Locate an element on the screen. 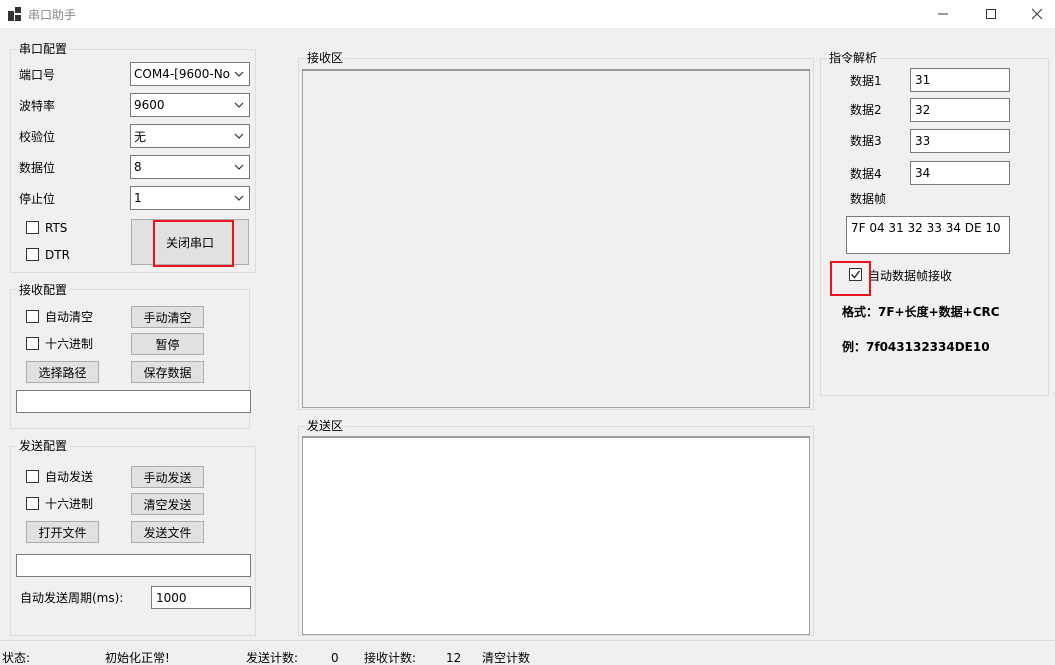 This screenshot has height=665, width=1055. parity-select: 无 is located at coordinates (190, 136).